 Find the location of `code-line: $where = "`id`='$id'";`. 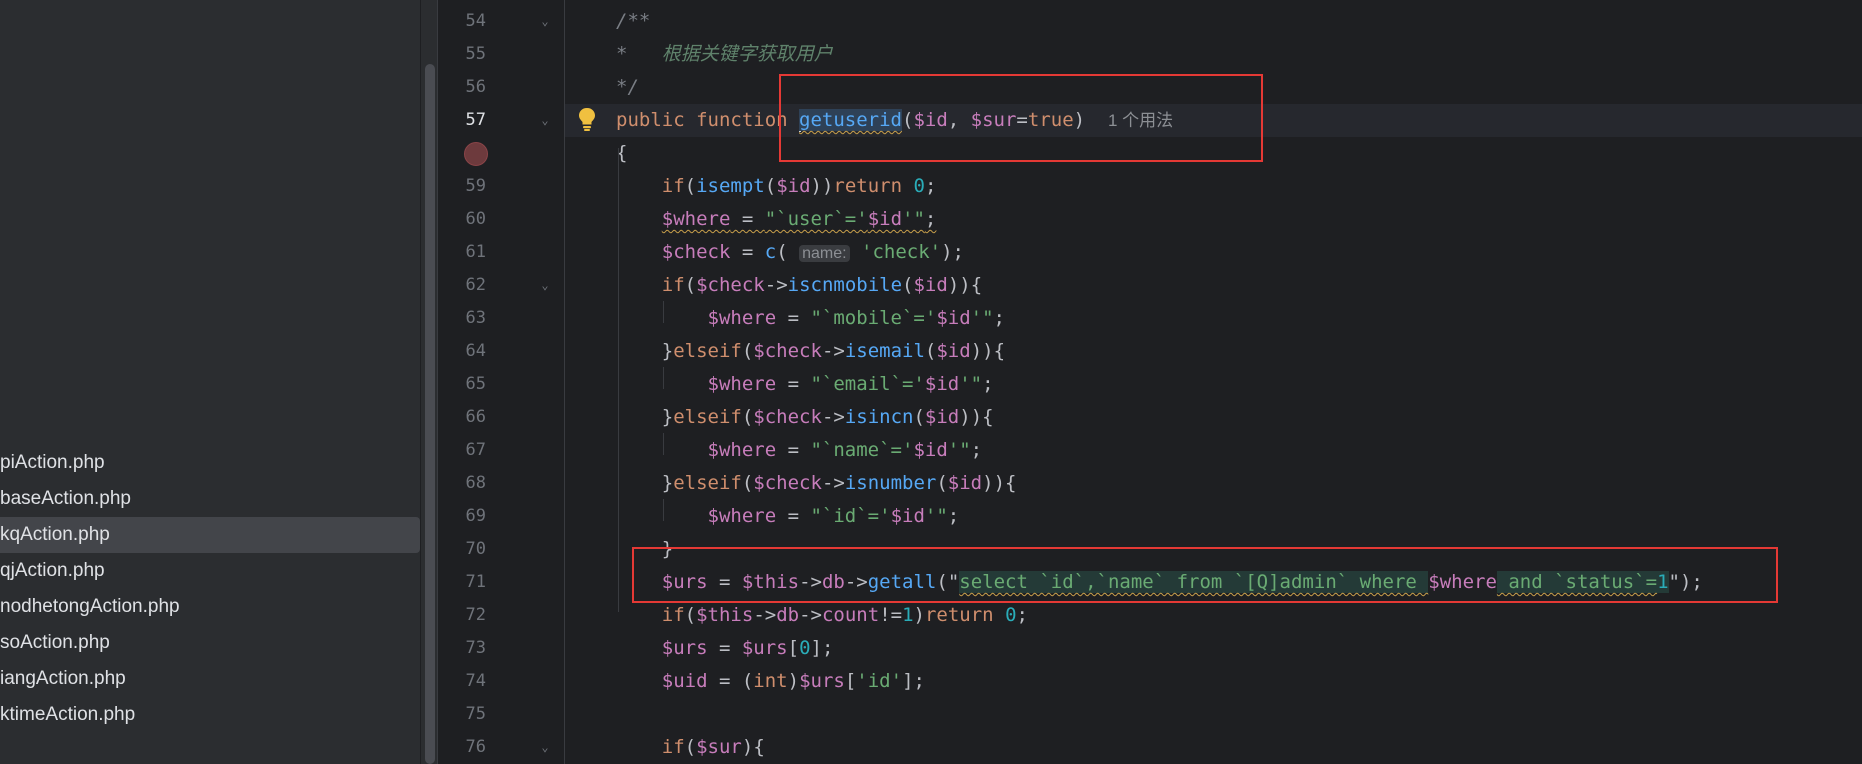

code-line: $where = "`id`='$id'"; is located at coordinates (788, 516).